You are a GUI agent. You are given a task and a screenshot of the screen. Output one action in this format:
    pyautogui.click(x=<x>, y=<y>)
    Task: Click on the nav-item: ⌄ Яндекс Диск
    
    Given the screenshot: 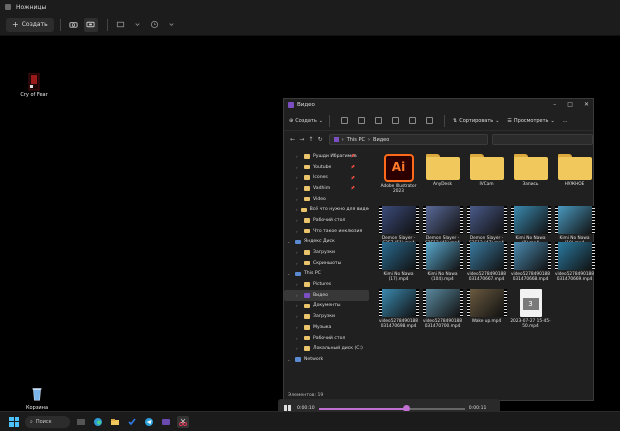 What is the action you would take?
    pyautogui.click(x=326, y=242)
    